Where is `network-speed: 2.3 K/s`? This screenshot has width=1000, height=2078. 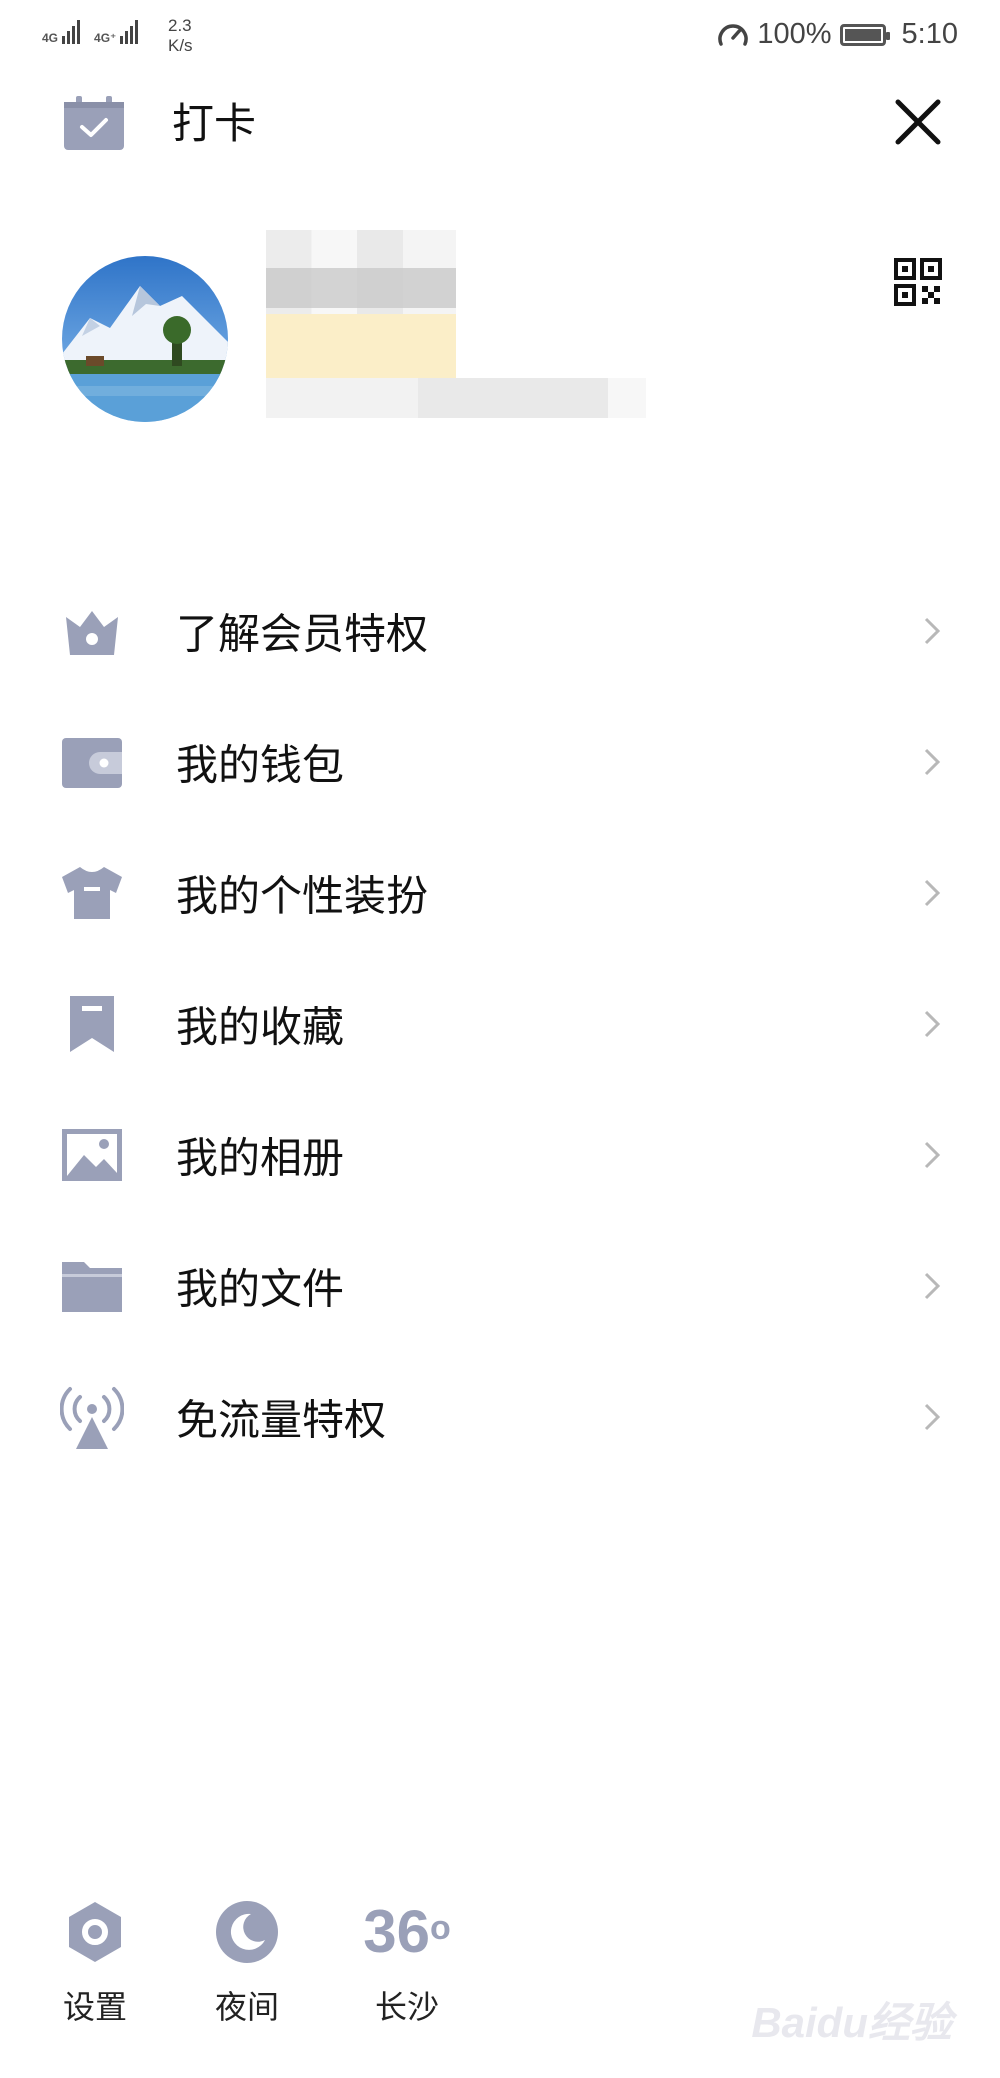
network-speed: 2.3 K/s is located at coordinates (180, 36).